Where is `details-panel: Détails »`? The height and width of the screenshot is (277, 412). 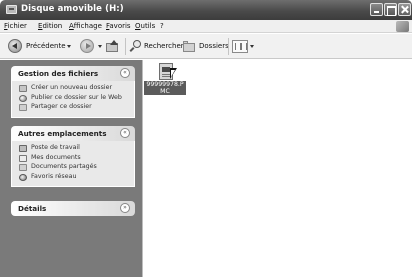
details-panel: Détails » is located at coordinates (73, 208).